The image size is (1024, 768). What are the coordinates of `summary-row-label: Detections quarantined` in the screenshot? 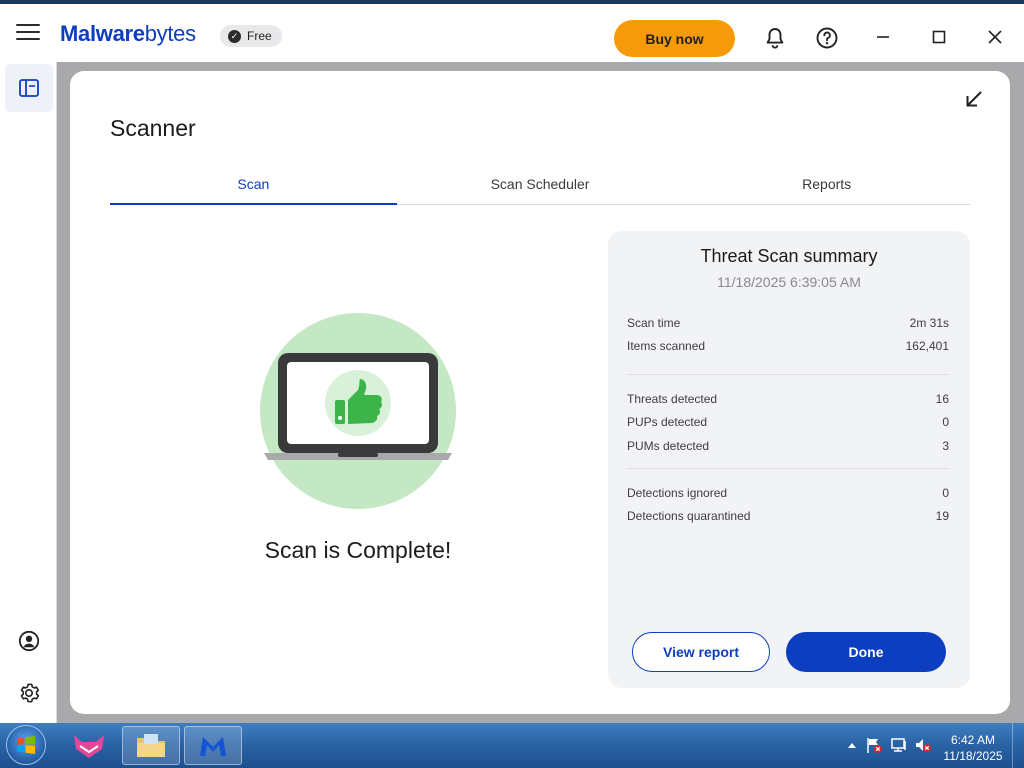 It's located at (689, 516).